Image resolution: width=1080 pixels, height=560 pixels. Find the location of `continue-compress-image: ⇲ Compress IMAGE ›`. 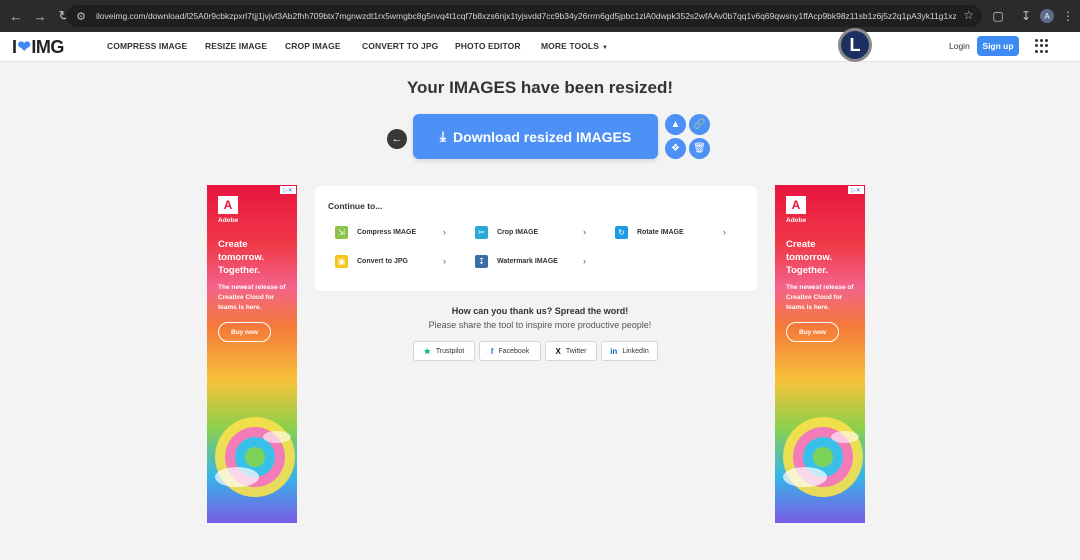

continue-compress-image: ⇲ Compress IMAGE › is located at coordinates (390, 232).